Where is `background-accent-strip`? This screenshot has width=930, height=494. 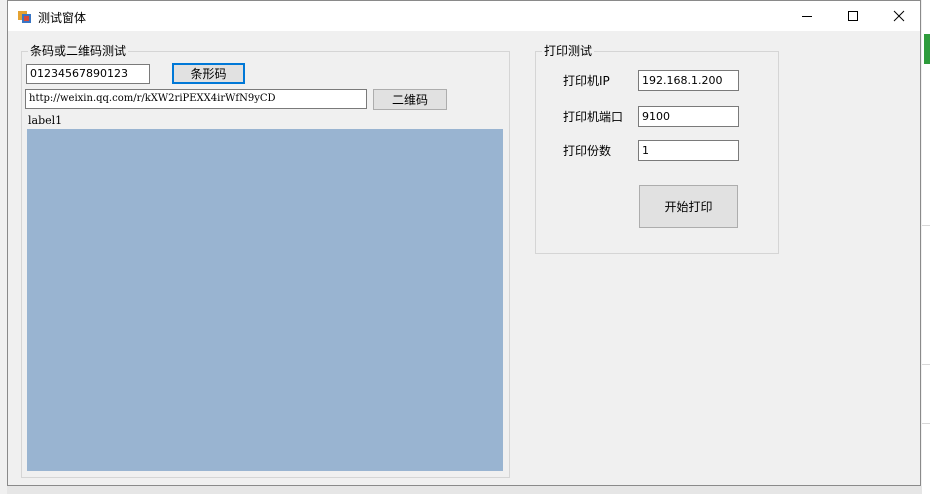 background-accent-strip is located at coordinates (927, 49).